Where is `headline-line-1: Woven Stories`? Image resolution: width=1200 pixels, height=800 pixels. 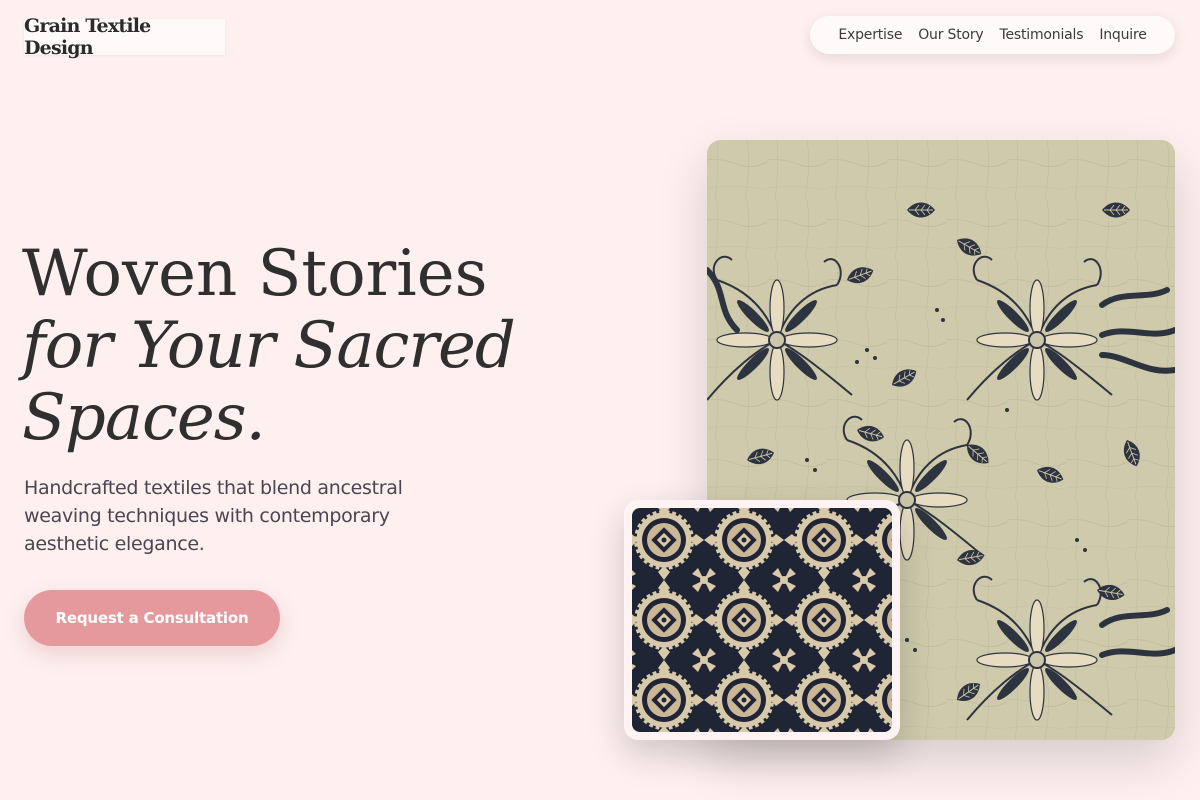
headline-line-1: Woven Stories is located at coordinates (255, 274).